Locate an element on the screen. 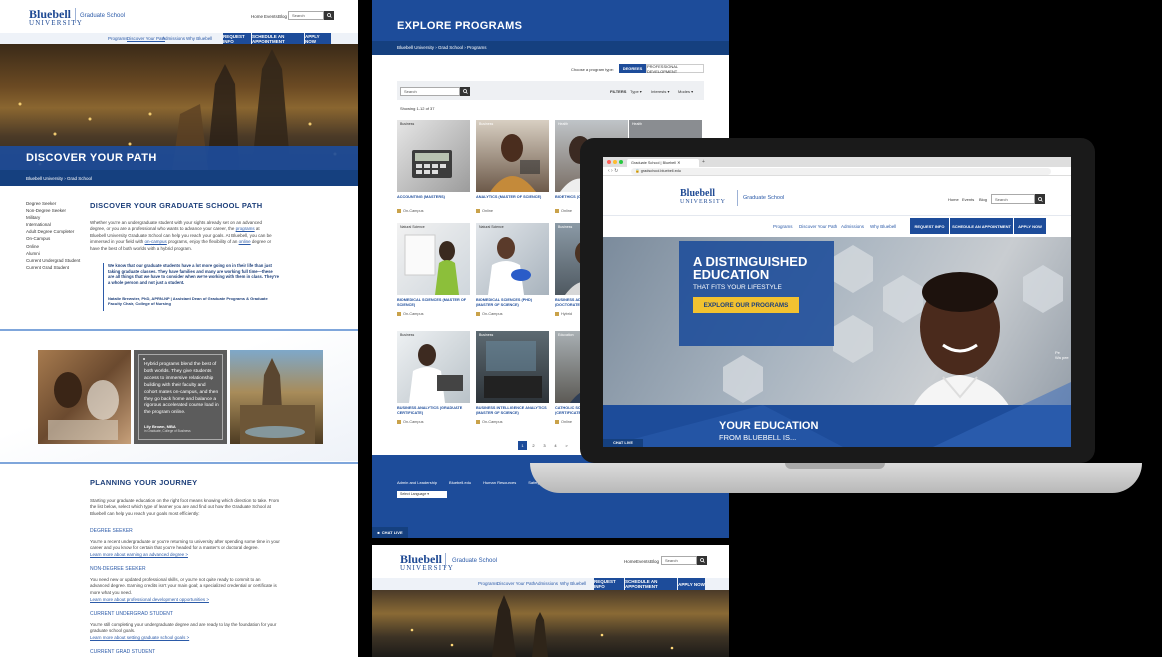 This screenshot has width=1162, height=657. language-select: Select Language ▾ is located at coordinates (422, 494).